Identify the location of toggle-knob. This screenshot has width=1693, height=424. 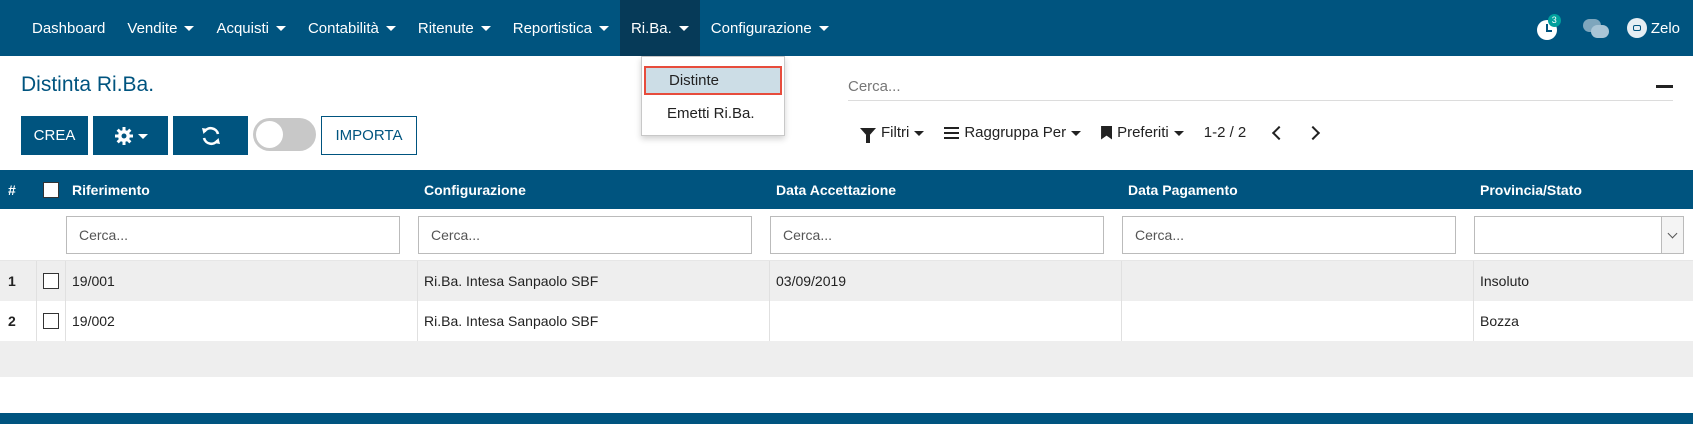
(269, 134).